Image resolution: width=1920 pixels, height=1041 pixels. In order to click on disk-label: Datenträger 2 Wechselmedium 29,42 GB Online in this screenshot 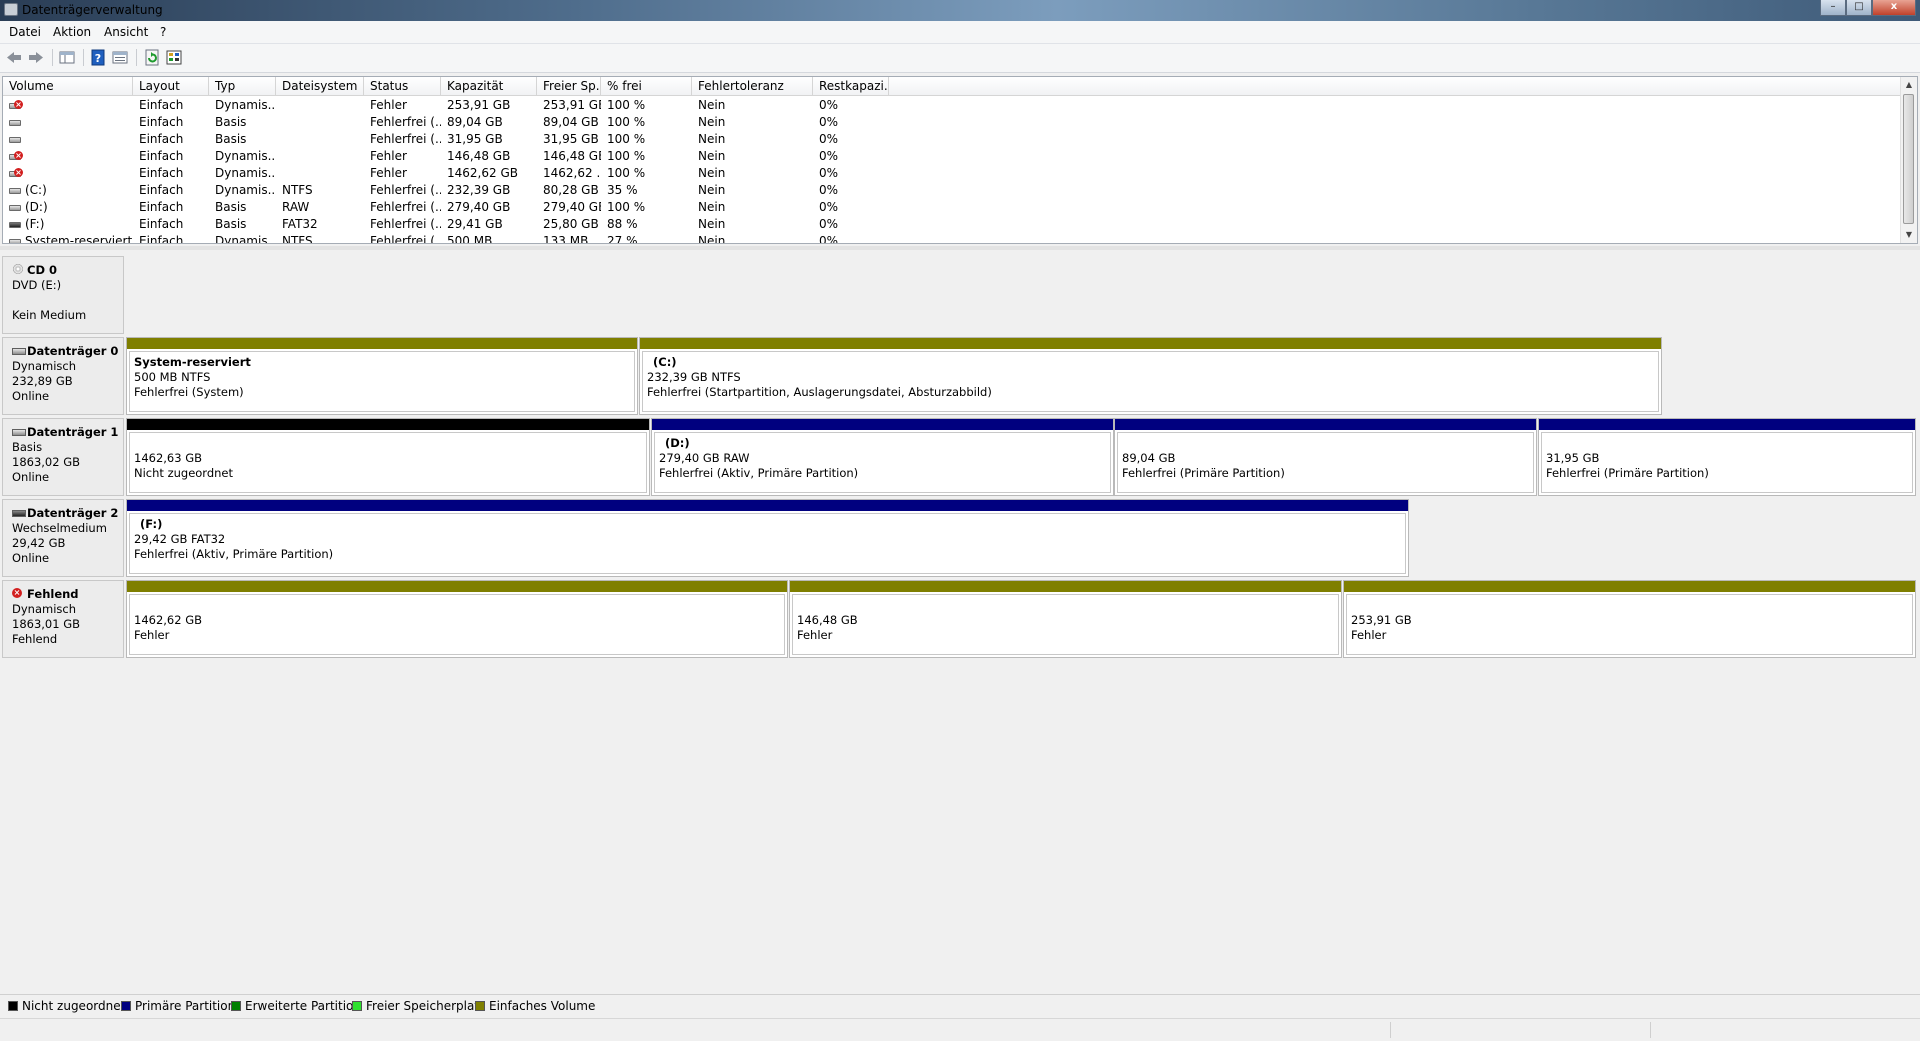, I will do `click(63, 538)`.